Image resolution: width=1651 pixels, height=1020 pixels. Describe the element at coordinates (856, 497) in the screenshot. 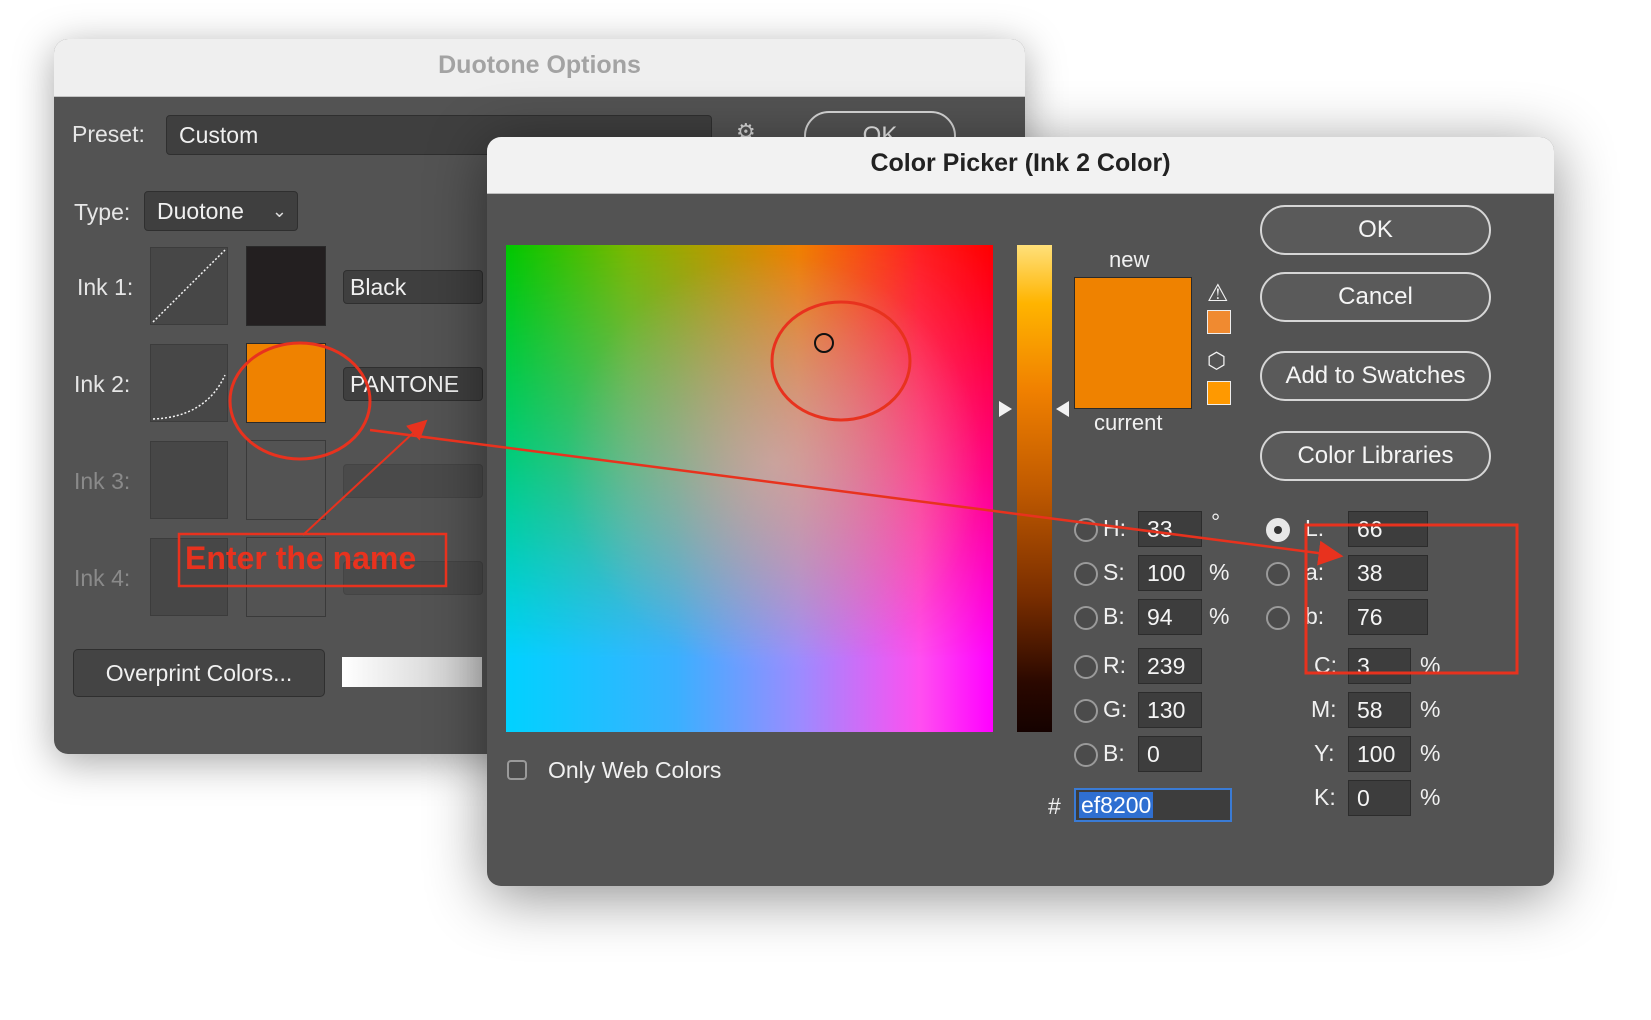

I see `arrow-to-lab` at that location.